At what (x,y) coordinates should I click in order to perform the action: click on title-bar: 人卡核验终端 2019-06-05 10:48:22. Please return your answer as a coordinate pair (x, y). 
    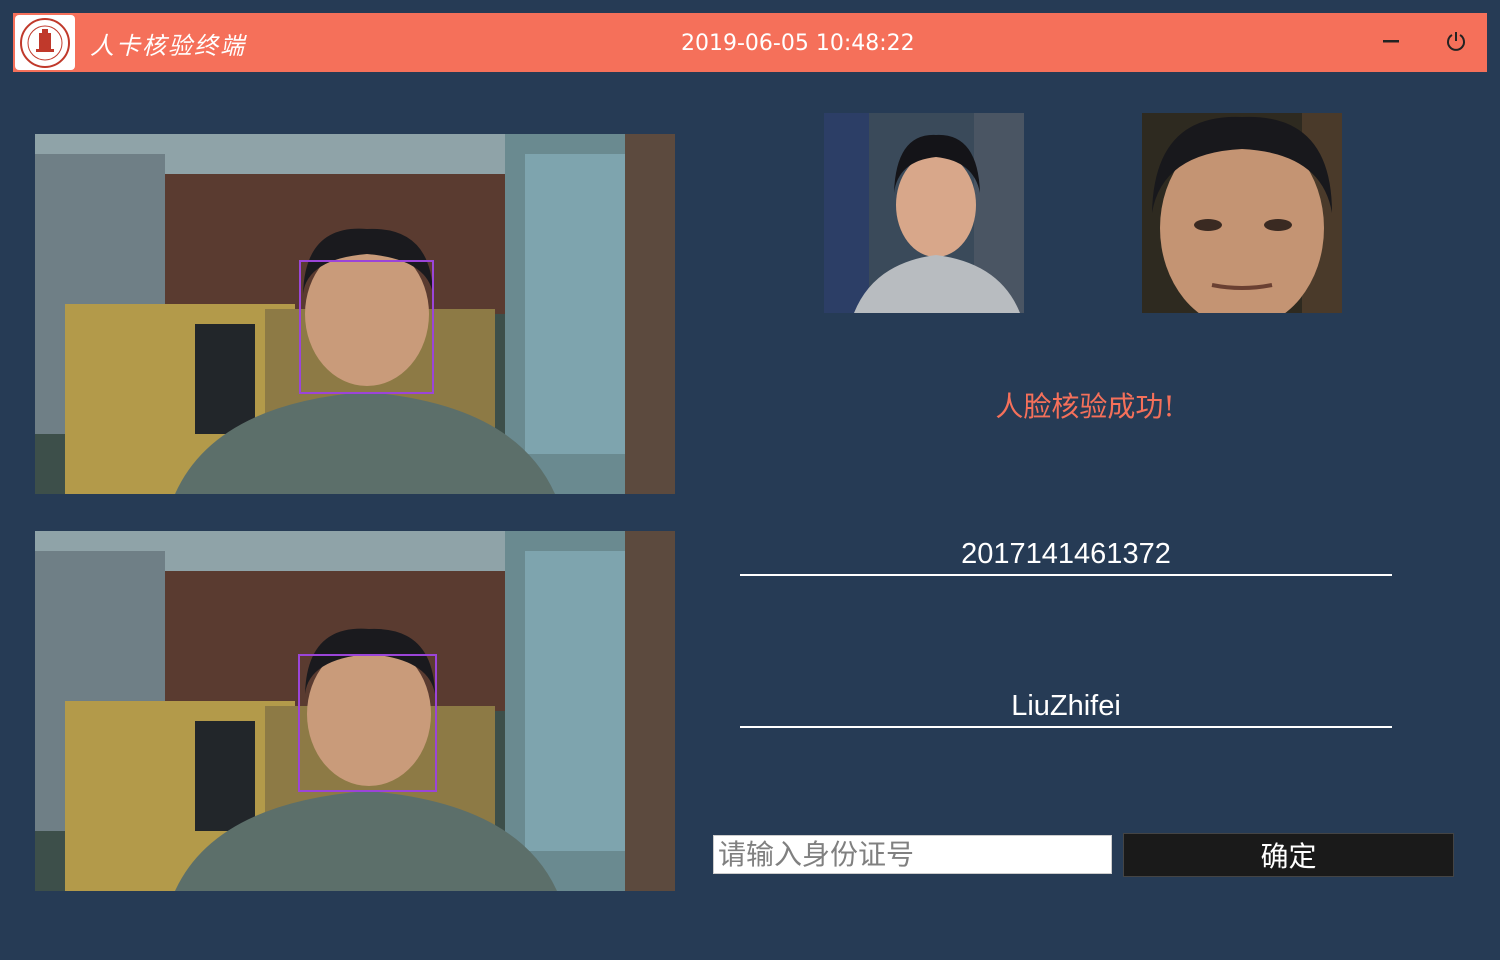
    Looking at the image, I should click on (750, 42).